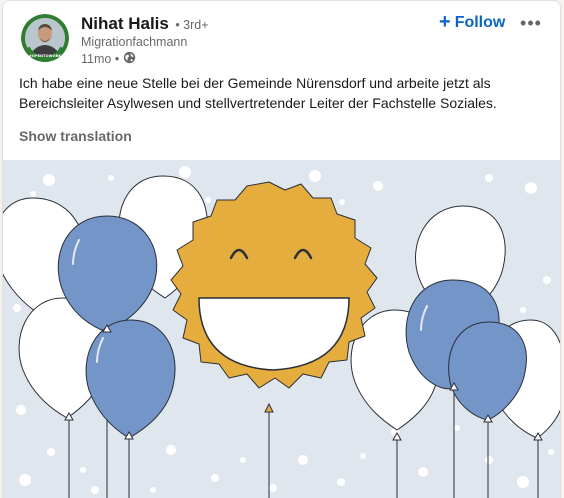 The image size is (564, 498). What do you see at coordinates (125, 23) in the screenshot?
I see `author-name: Nihat Halis` at bounding box center [125, 23].